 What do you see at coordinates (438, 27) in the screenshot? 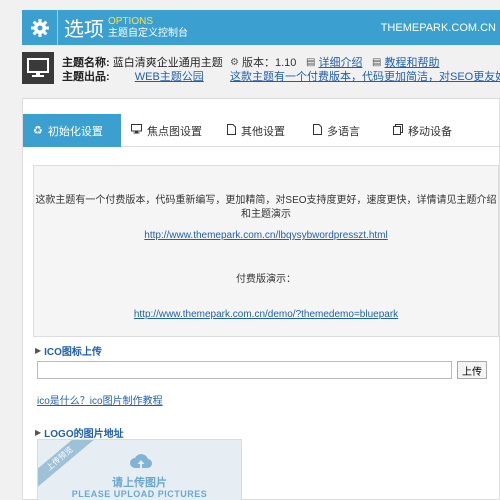
I see `site-name: THEMEPARK.COM.CN` at bounding box center [438, 27].